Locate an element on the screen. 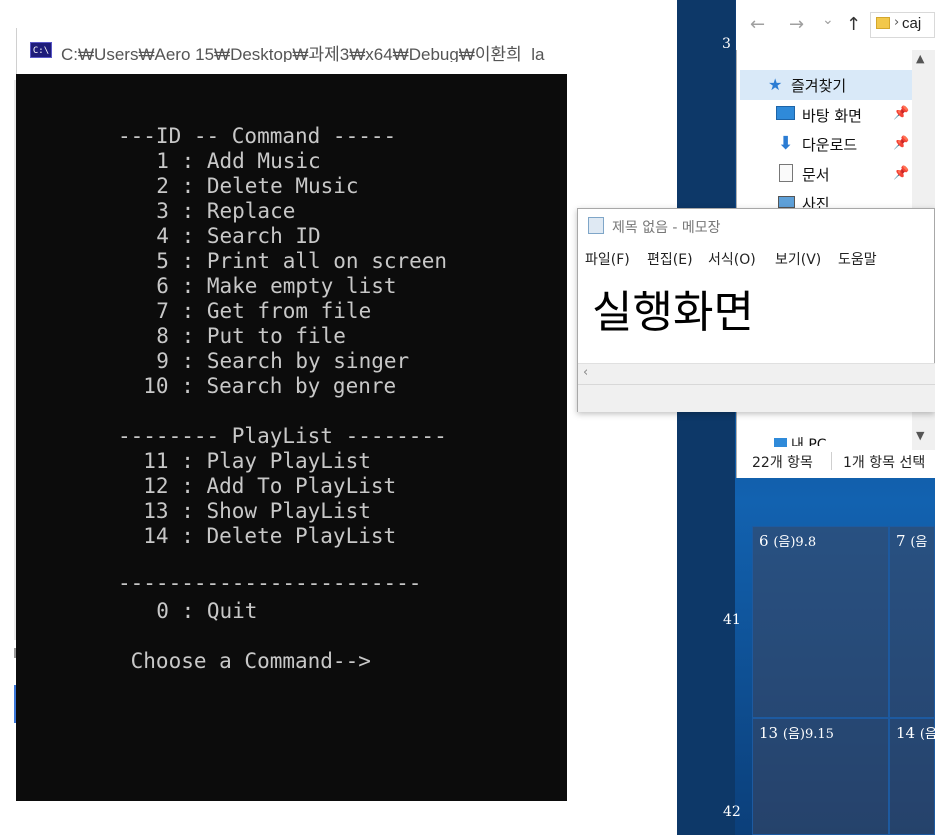  console-line: -------- PlayList -------- is located at coordinates (282, 436).